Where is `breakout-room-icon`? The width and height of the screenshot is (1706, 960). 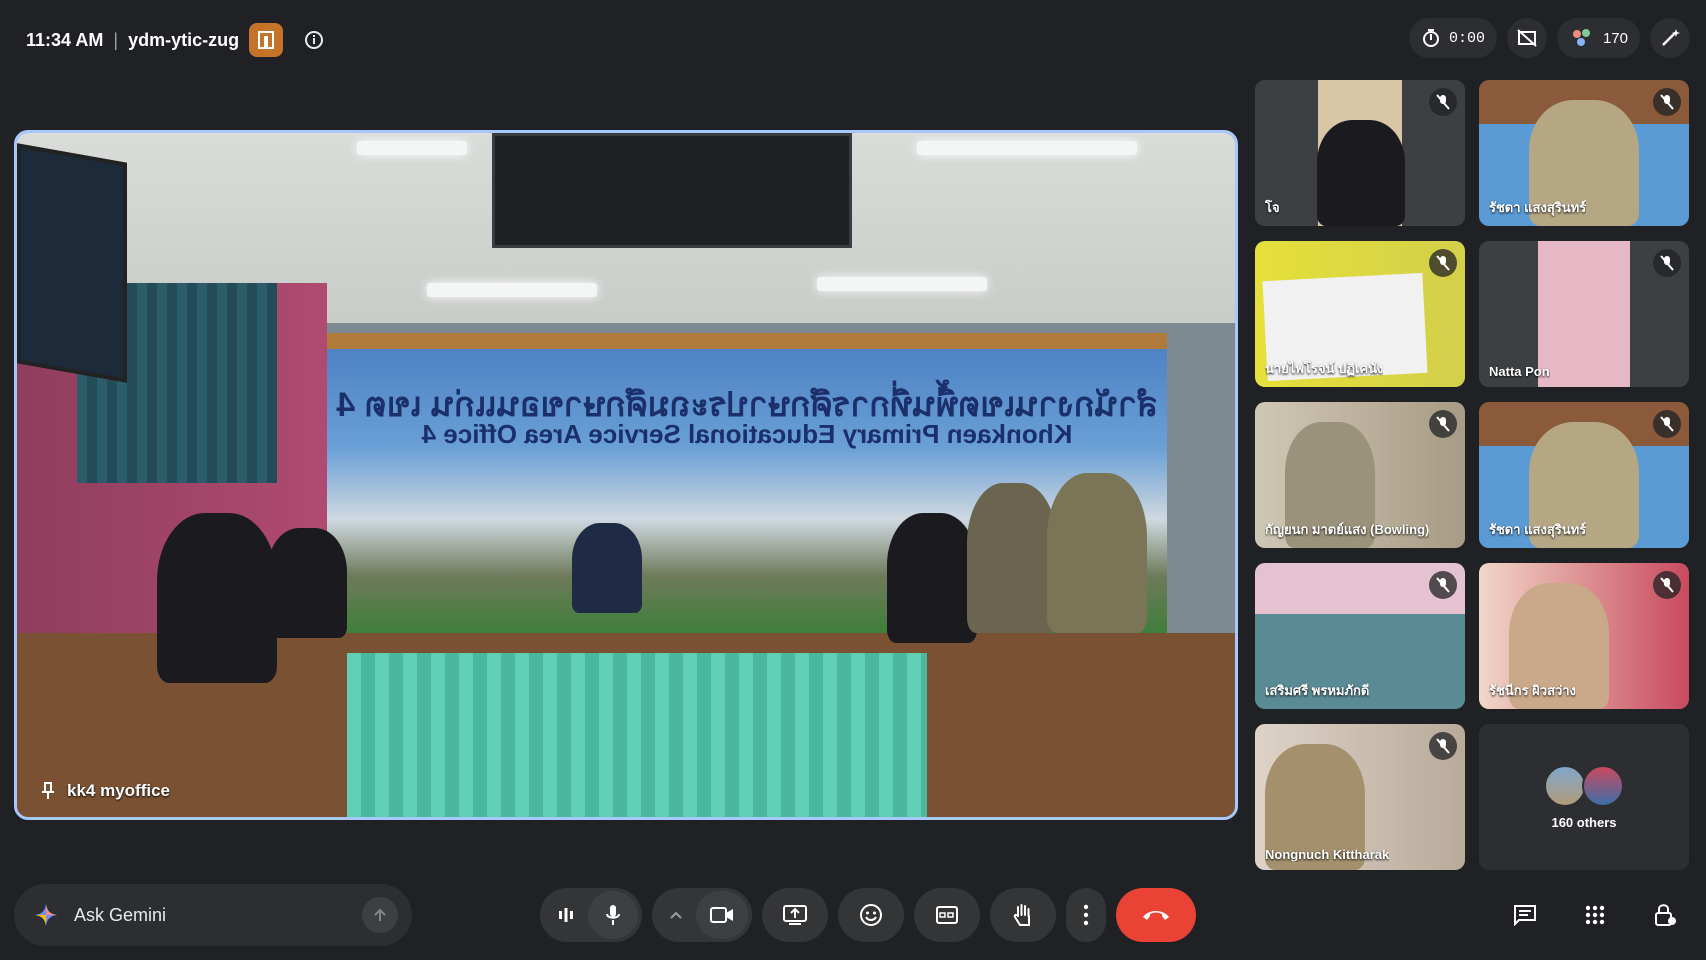
breakout-room-icon is located at coordinates (266, 40).